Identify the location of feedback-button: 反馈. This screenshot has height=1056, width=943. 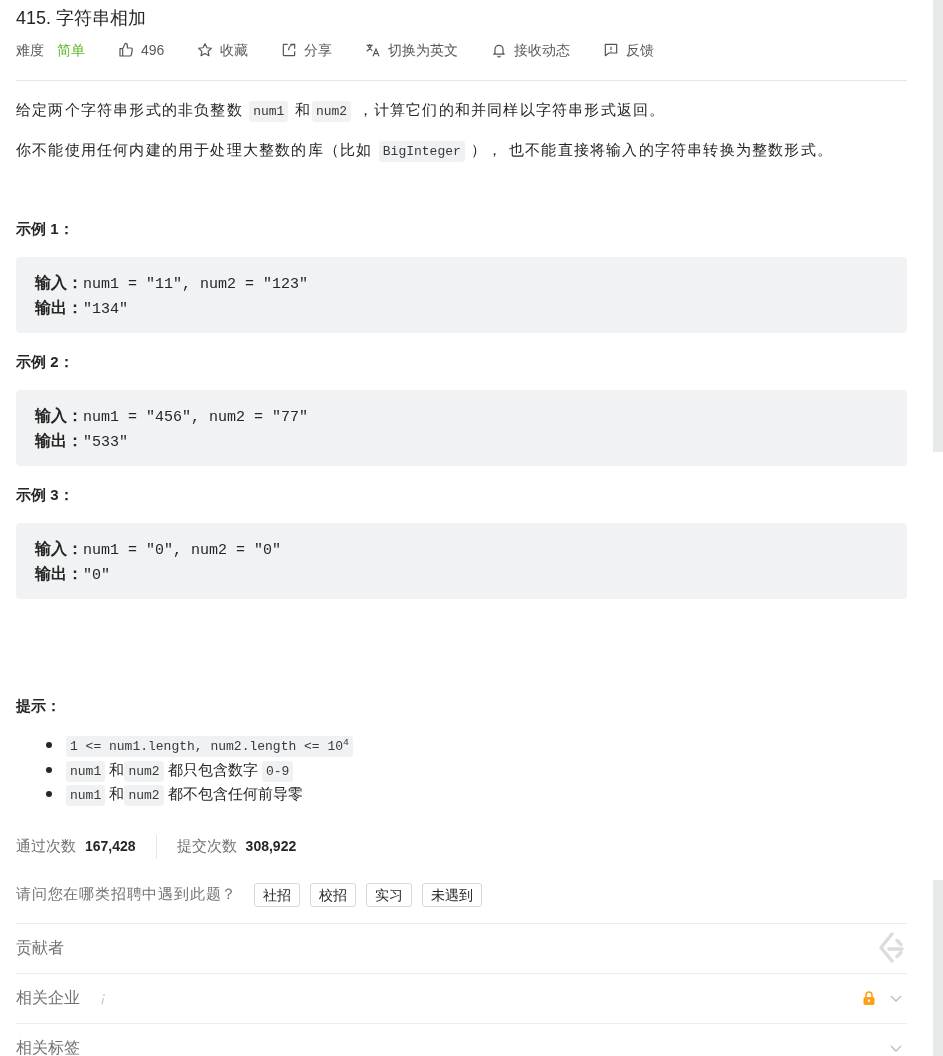
(629, 50).